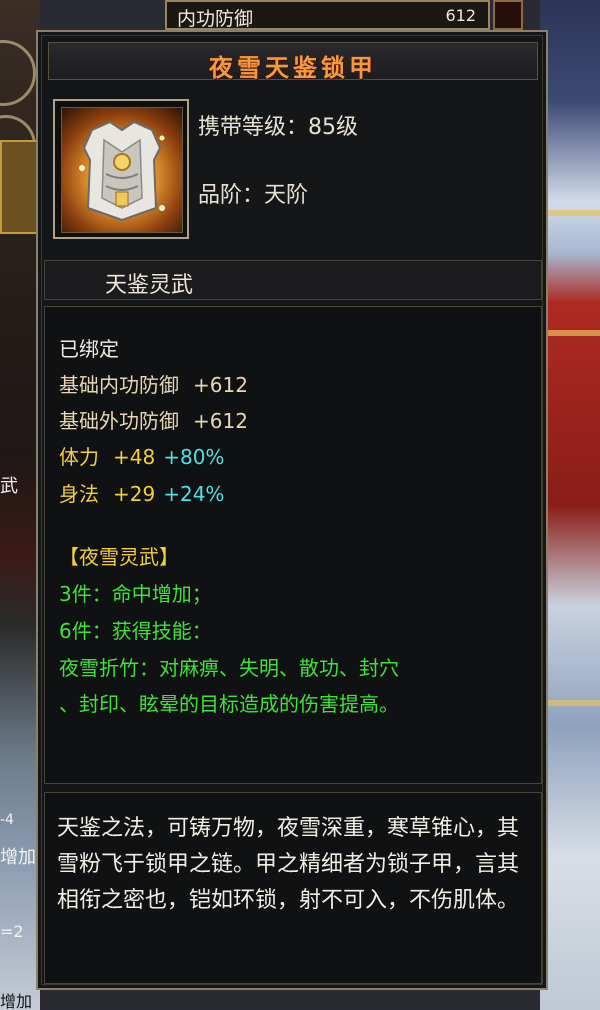  What do you see at coordinates (215, 19) in the screenshot?
I see `stat-label: 内功防御` at bounding box center [215, 19].